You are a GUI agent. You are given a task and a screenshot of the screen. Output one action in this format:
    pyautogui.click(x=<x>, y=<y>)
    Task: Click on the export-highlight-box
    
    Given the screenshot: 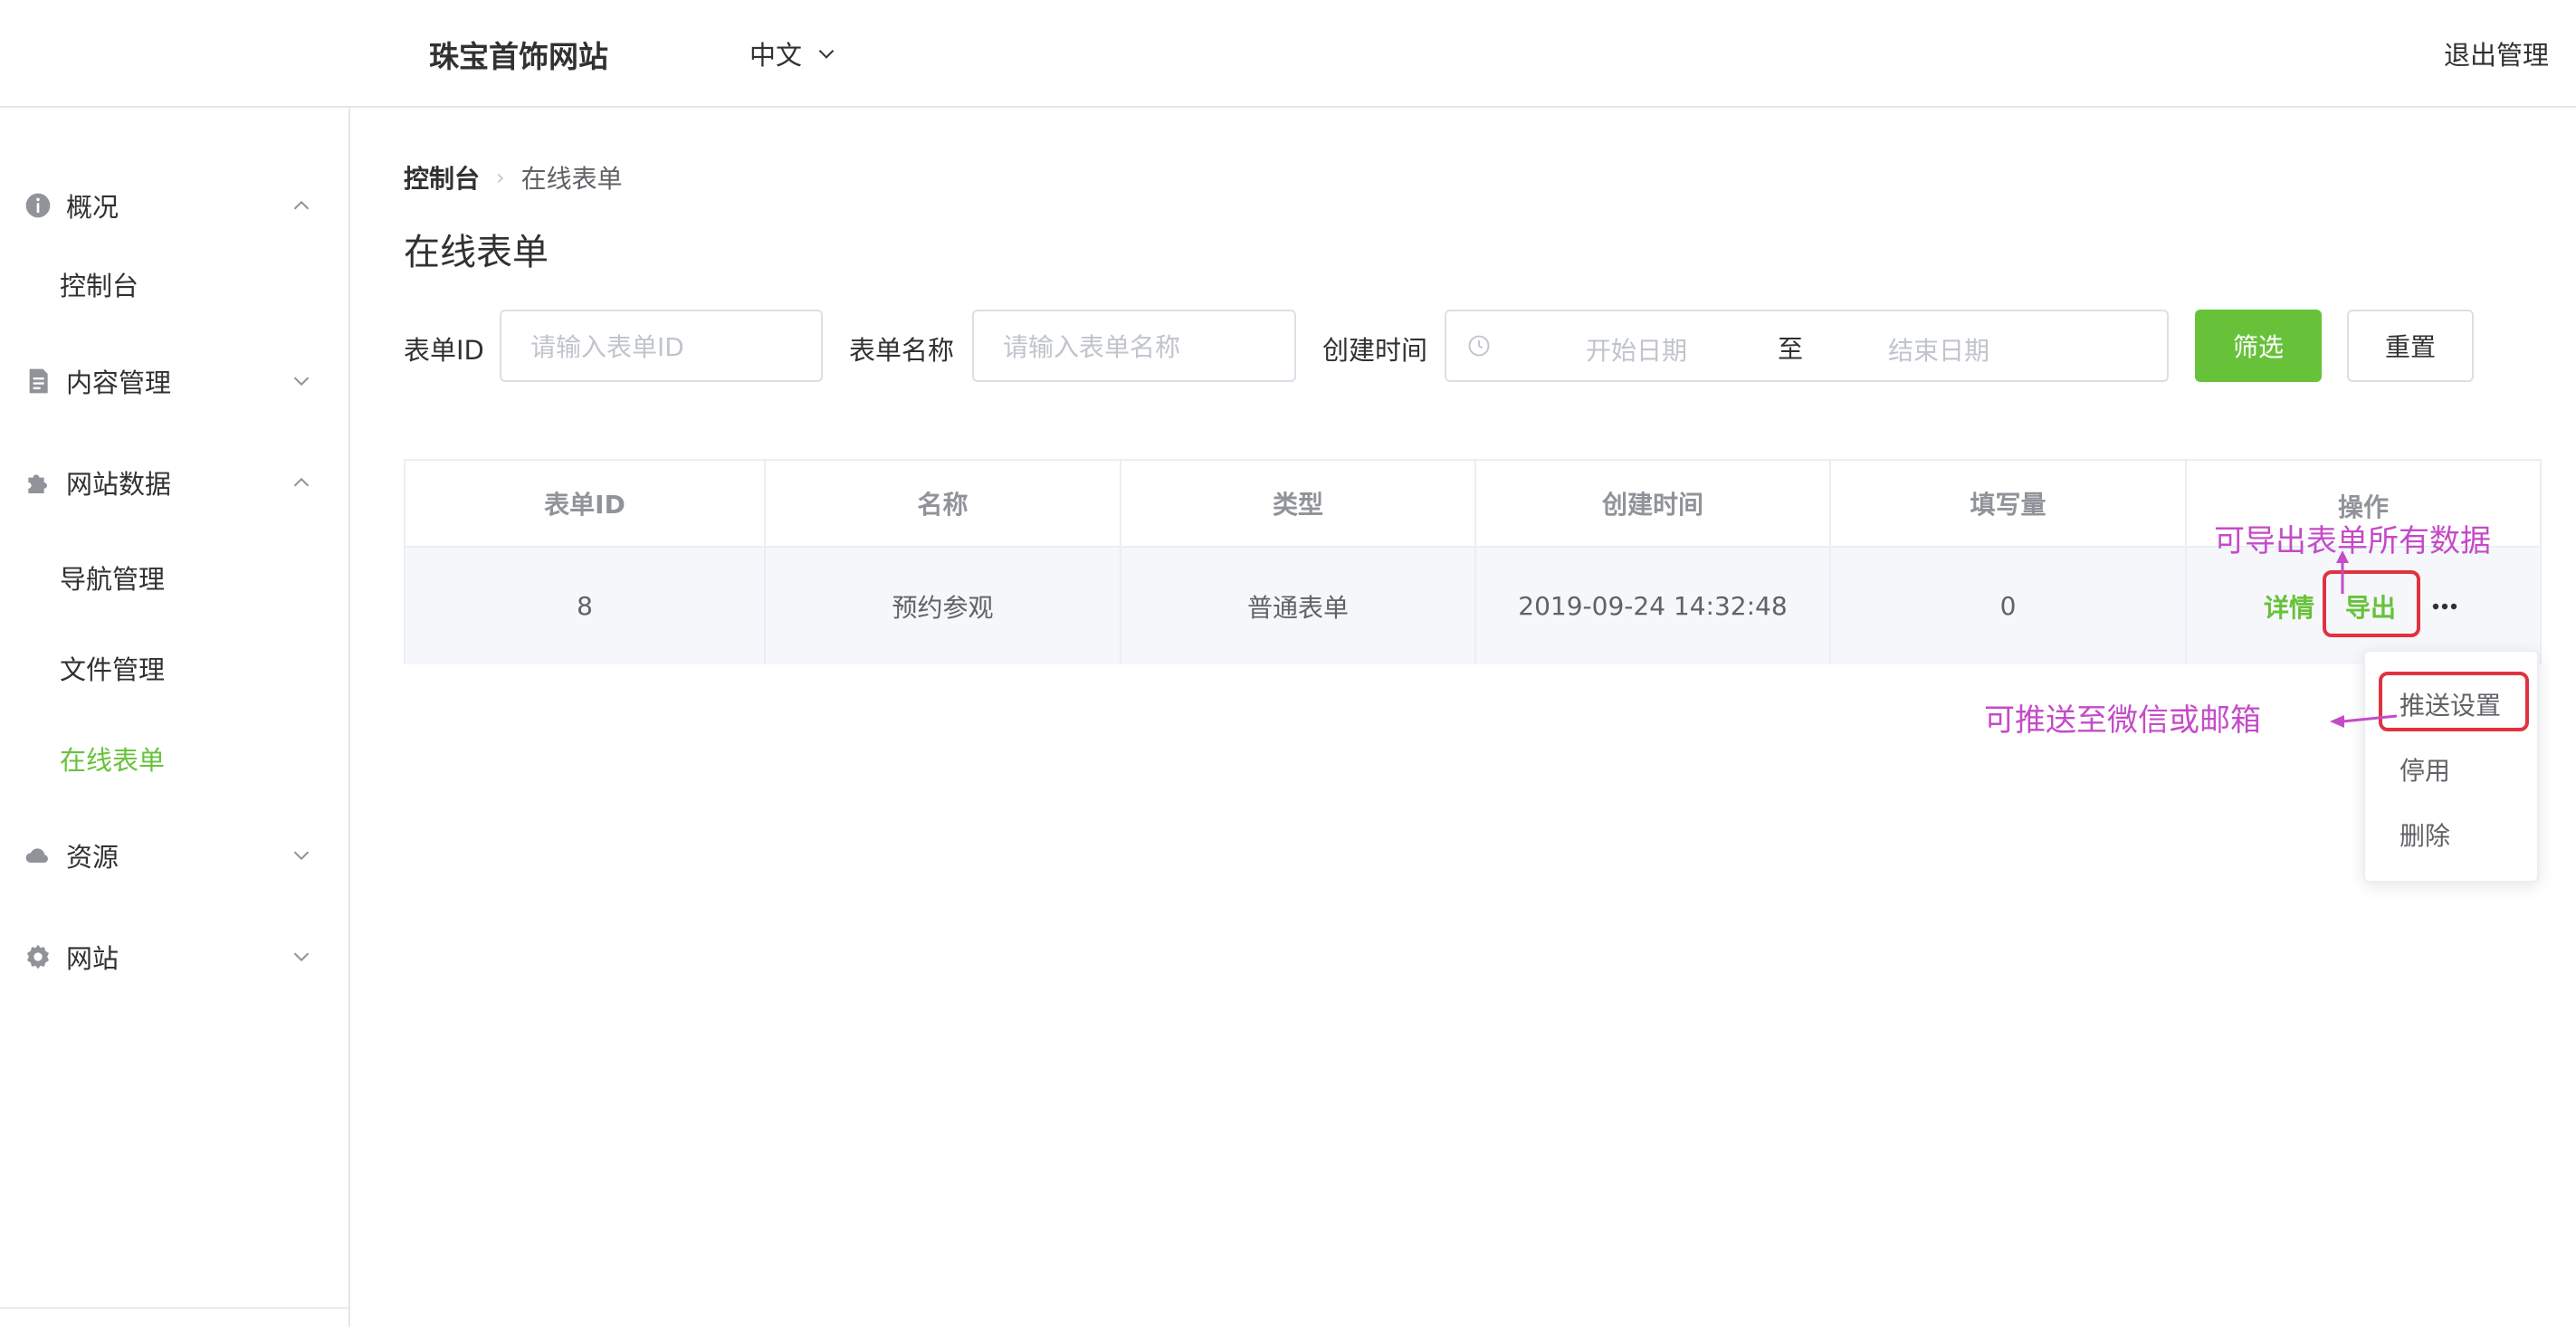 What is the action you would take?
    pyautogui.click(x=2371, y=603)
    